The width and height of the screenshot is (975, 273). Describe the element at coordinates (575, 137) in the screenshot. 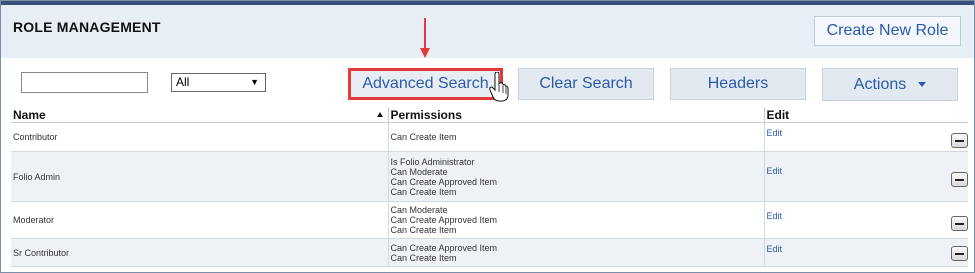

I see `role-permissions: Can Create Item` at that location.